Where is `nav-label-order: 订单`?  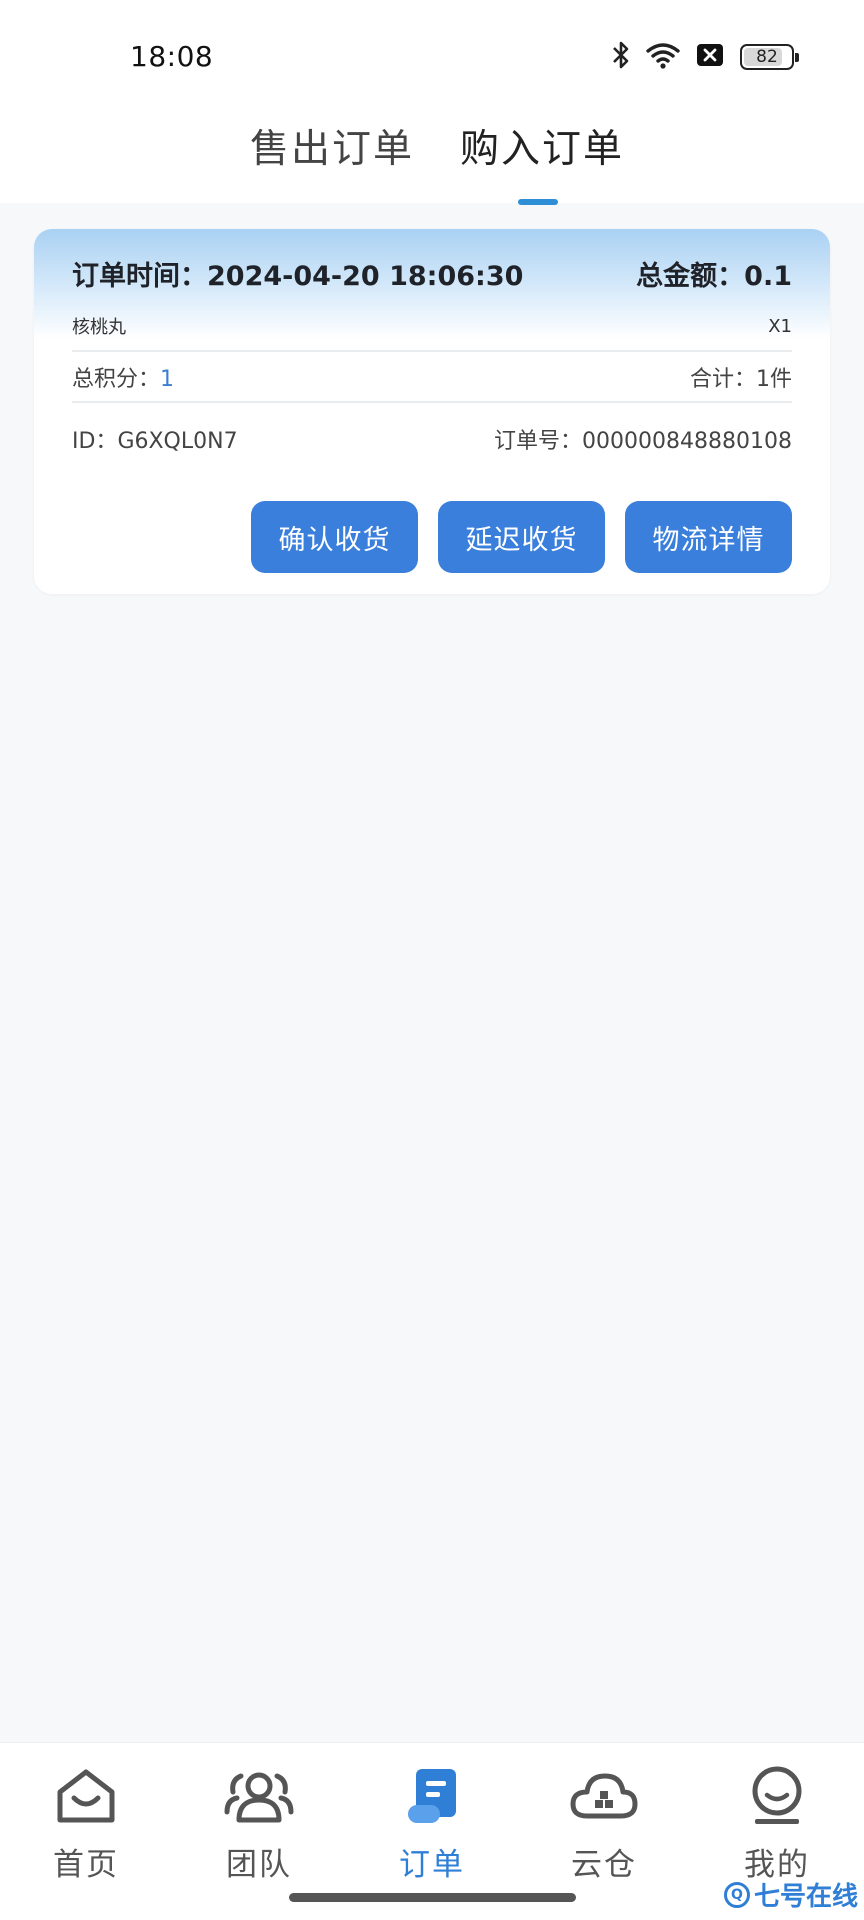
nav-label-order: 订单 is located at coordinates (432, 1865).